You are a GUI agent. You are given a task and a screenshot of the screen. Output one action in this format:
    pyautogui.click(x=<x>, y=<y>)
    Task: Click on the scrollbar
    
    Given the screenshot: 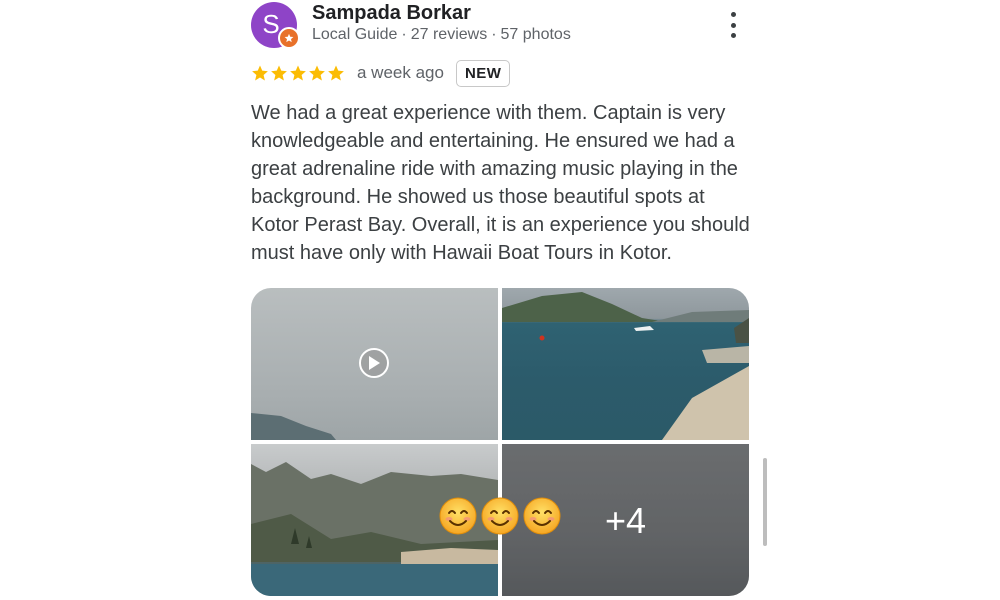 What is the action you would take?
    pyautogui.click(x=765, y=502)
    